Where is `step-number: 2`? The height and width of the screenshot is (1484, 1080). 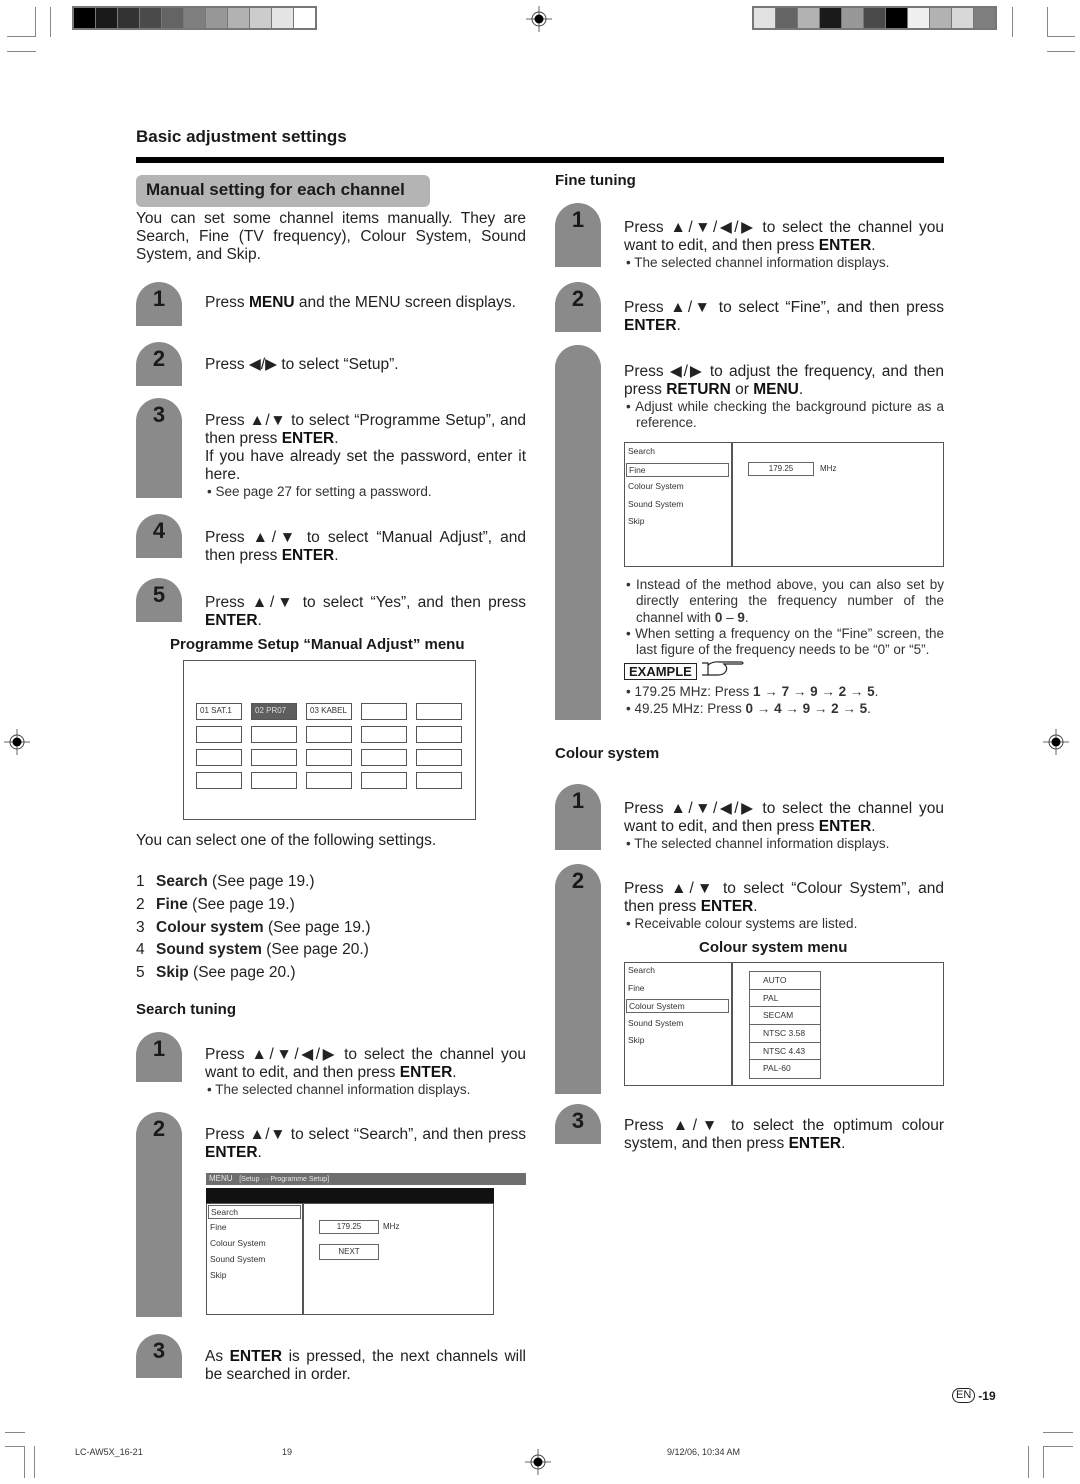 step-number: 2 is located at coordinates (578, 298).